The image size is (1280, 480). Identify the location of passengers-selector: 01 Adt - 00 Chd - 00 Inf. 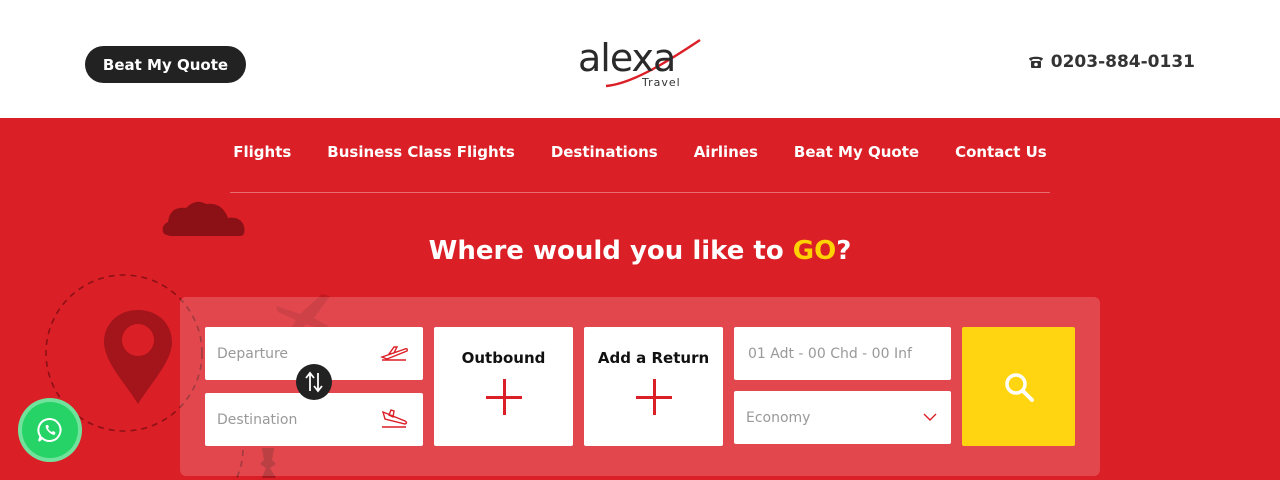
(842, 353).